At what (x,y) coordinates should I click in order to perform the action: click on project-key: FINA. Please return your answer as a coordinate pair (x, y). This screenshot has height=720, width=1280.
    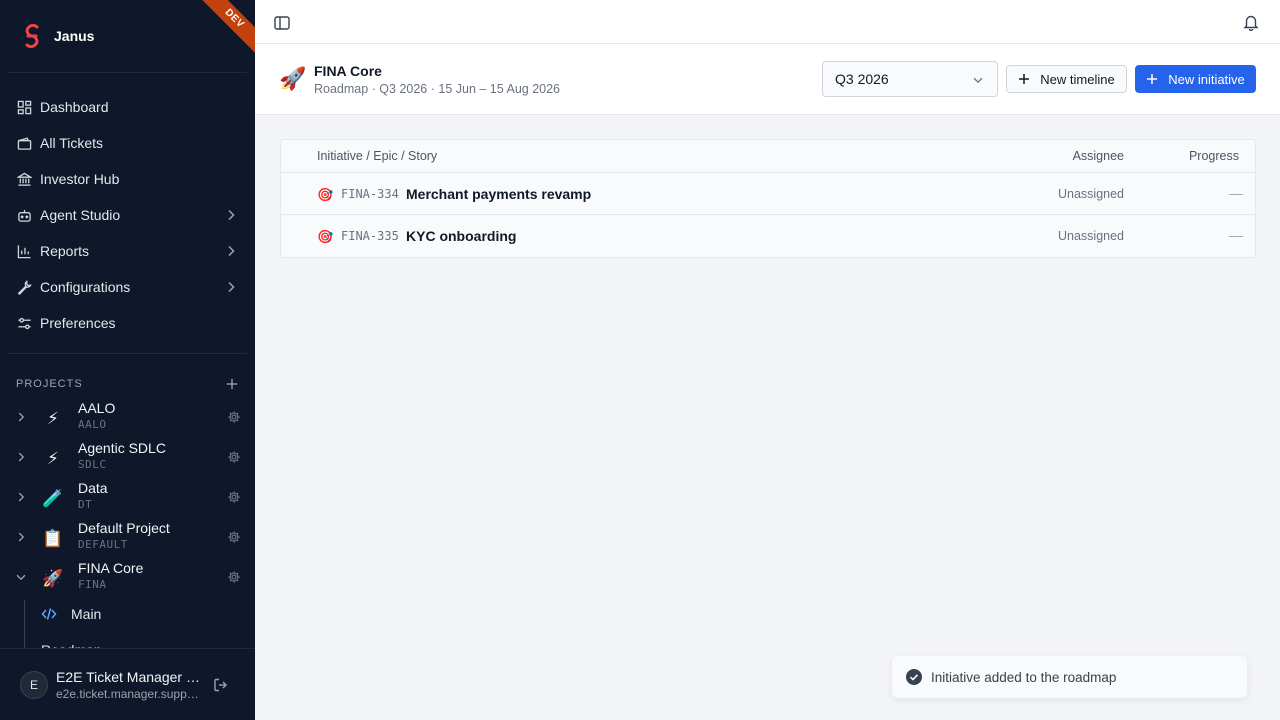
    Looking at the image, I should click on (92, 584).